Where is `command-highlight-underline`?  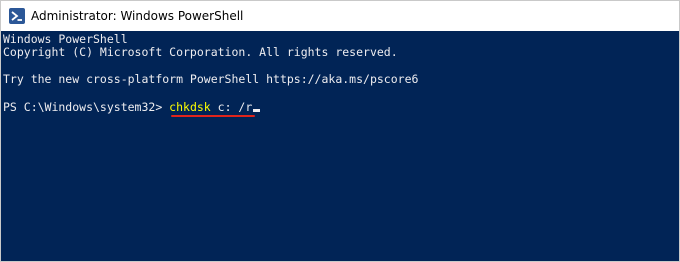 command-highlight-underline is located at coordinates (213, 116).